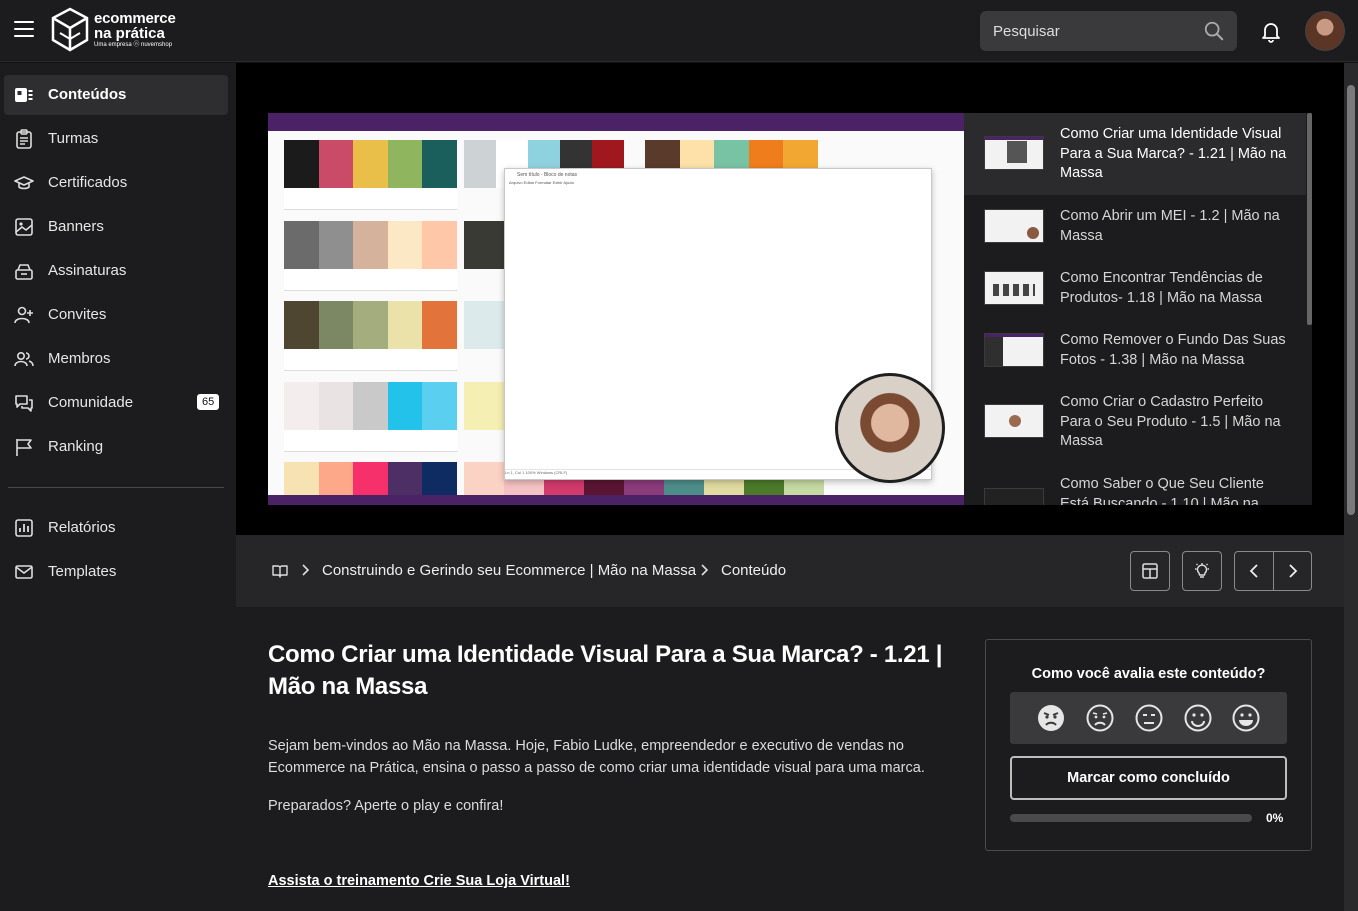 The image size is (1358, 911). Describe the element at coordinates (87, 270) in the screenshot. I see `sidebar-item-label: Assinaturas` at that location.